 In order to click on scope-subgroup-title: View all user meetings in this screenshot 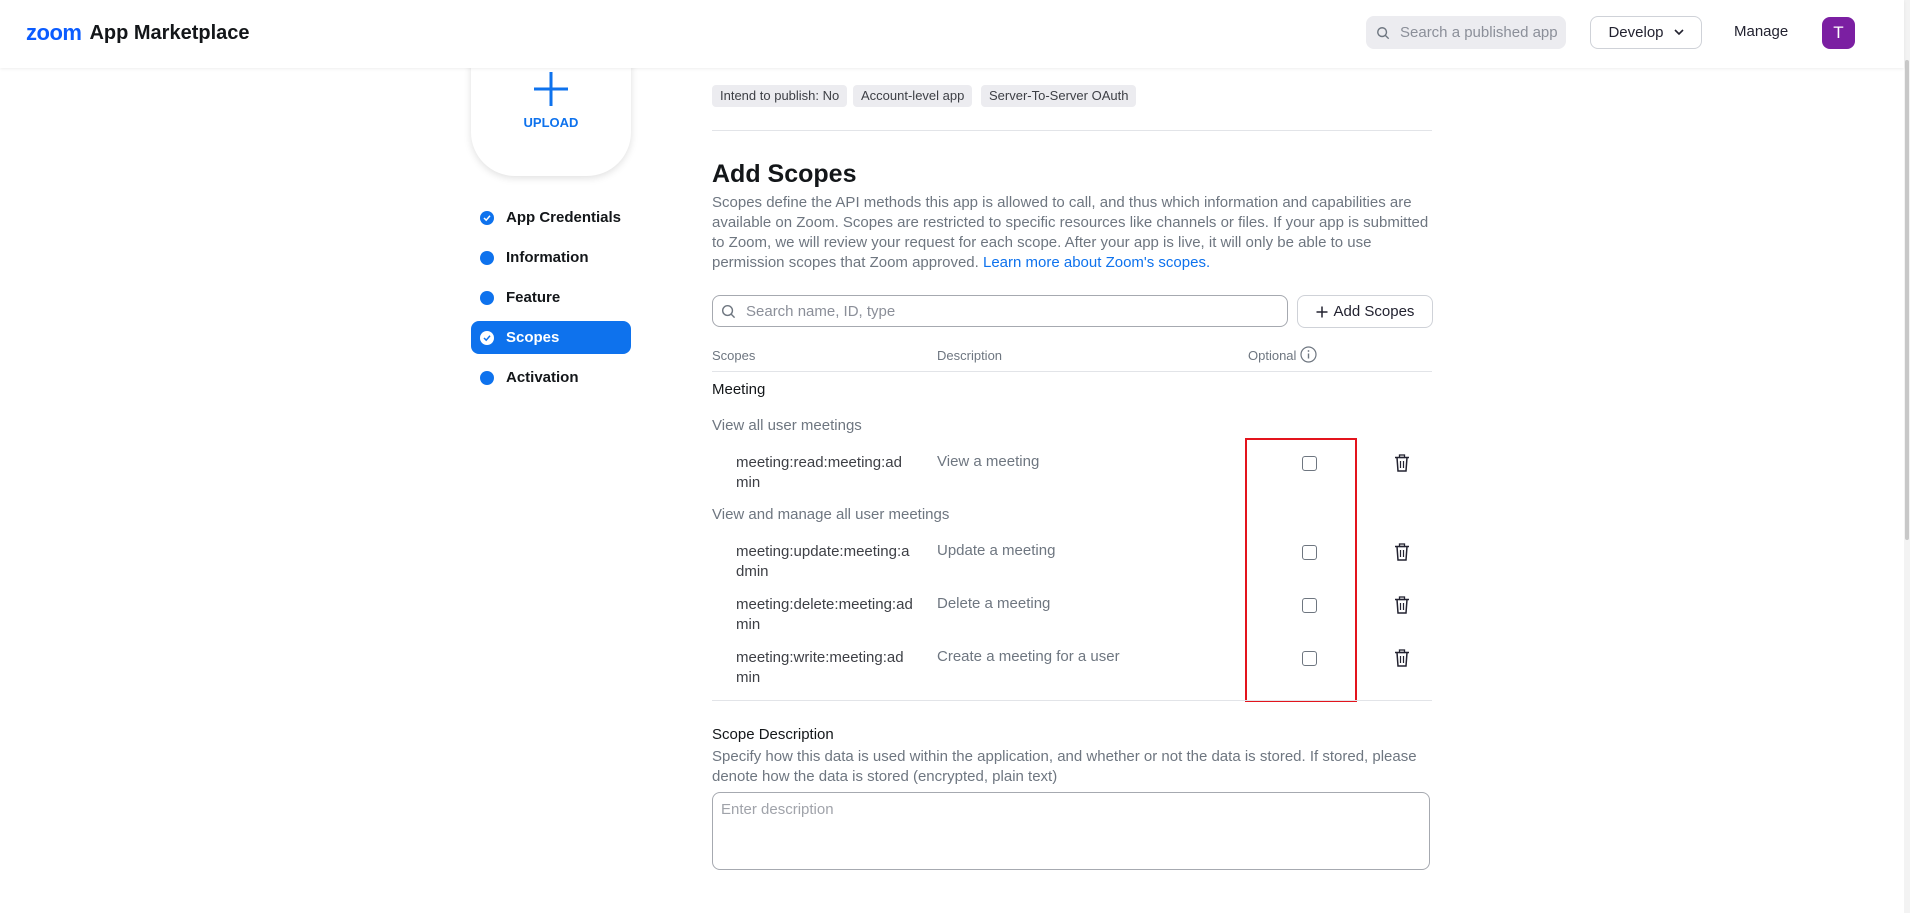, I will do `click(787, 425)`.